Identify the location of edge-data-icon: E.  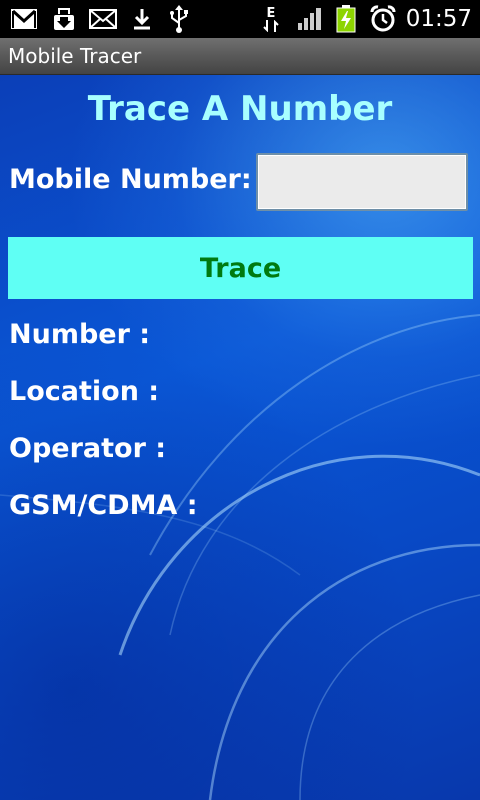
(271, 19).